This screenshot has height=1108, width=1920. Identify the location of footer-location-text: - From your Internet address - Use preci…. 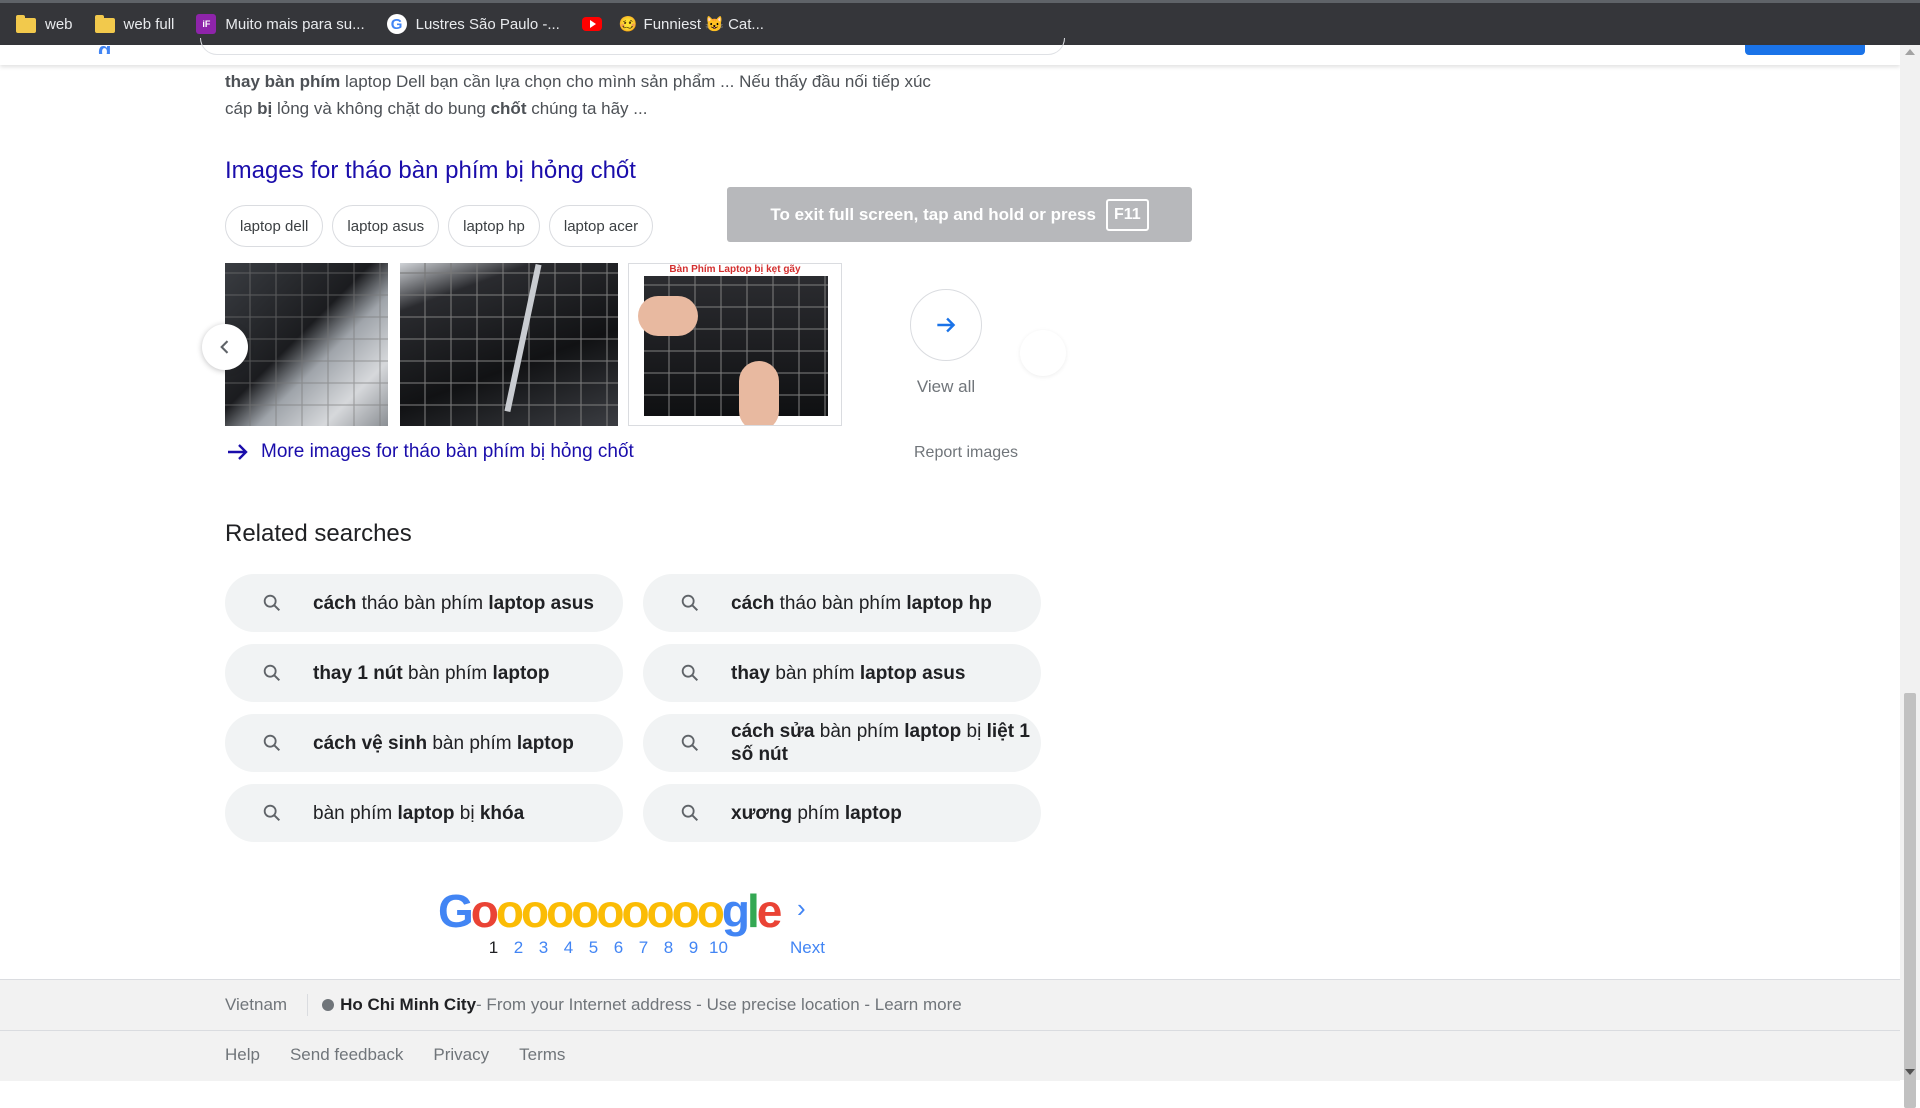
(719, 1005).